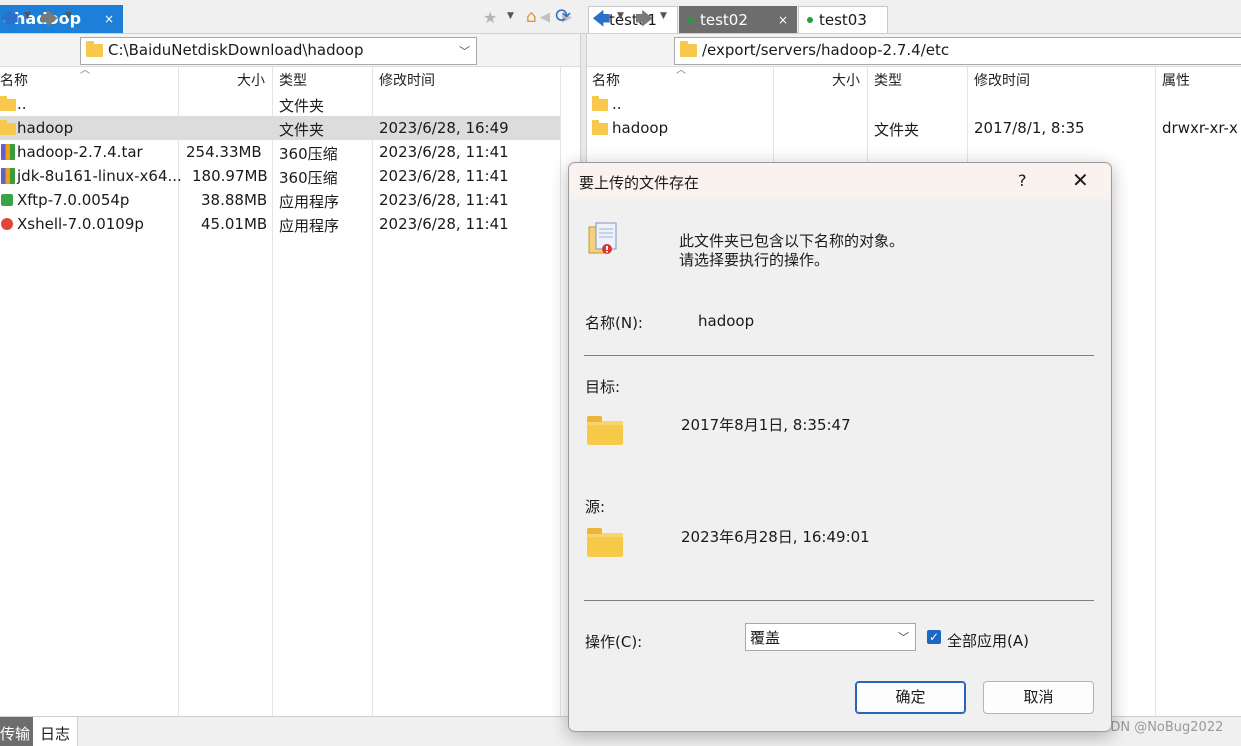 Image resolution: width=1241 pixels, height=746 pixels. I want to click on tab-test03: test03, so click(843, 19).